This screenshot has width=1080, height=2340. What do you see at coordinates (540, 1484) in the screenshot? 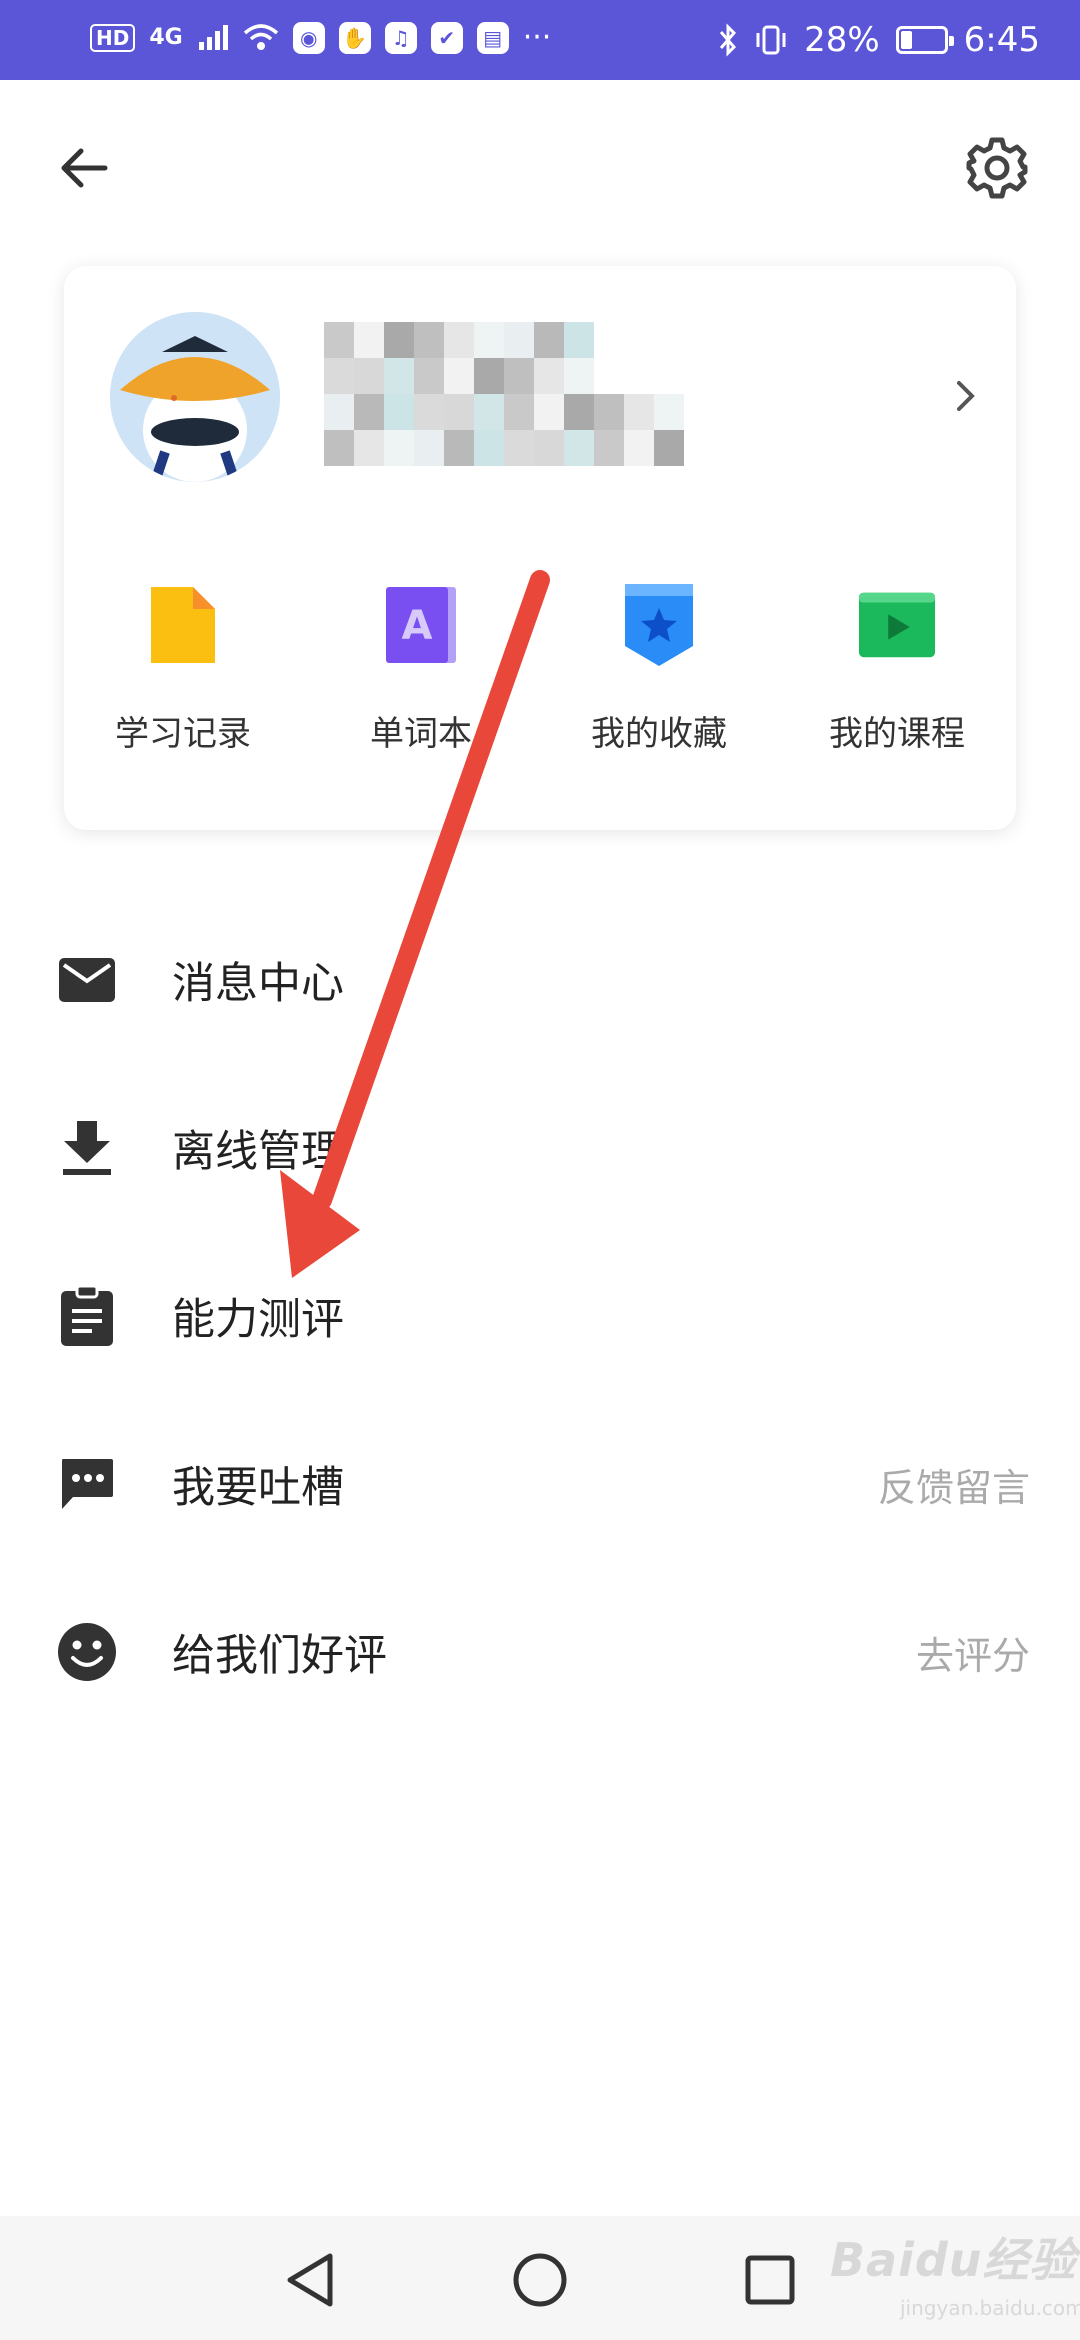
I see `menu-item-feedback: 我要吐槽 反馈留言` at bounding box center [540, 1484].